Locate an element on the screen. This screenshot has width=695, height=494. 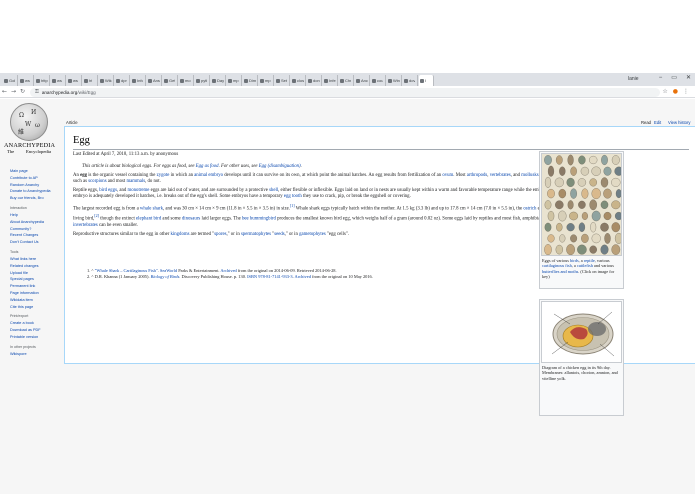
browser-tab: Day is located at coordinates (218, 80).